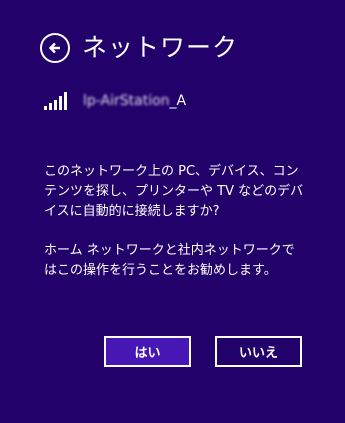 Image resolution: width=345 pixels, height=423 pixels. Describe the element at coordinates (126, 101) in the screenshot. I see `network-name-blurred: lp-AirStation` at that location.